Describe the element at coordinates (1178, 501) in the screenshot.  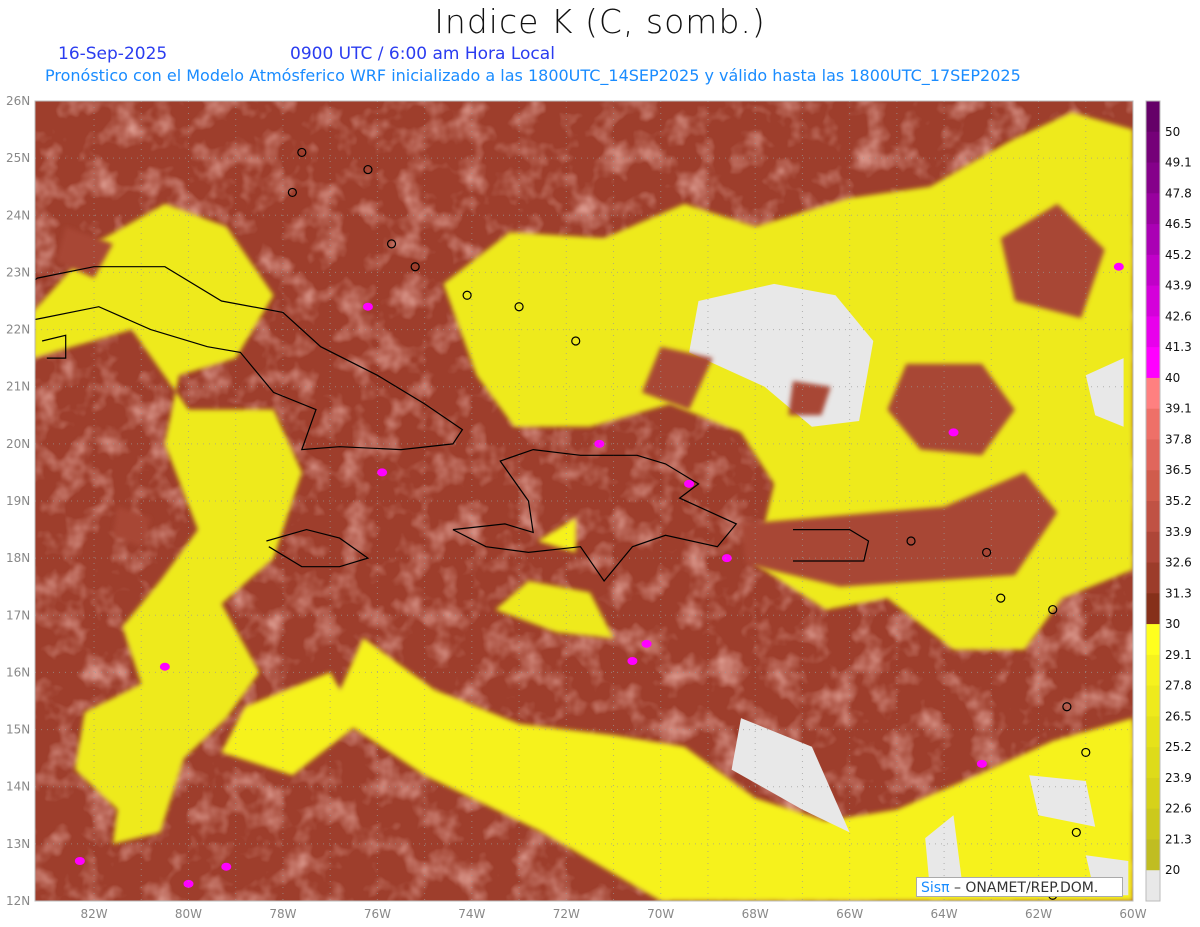
I see `colorbar-label: 35.2` at that location.